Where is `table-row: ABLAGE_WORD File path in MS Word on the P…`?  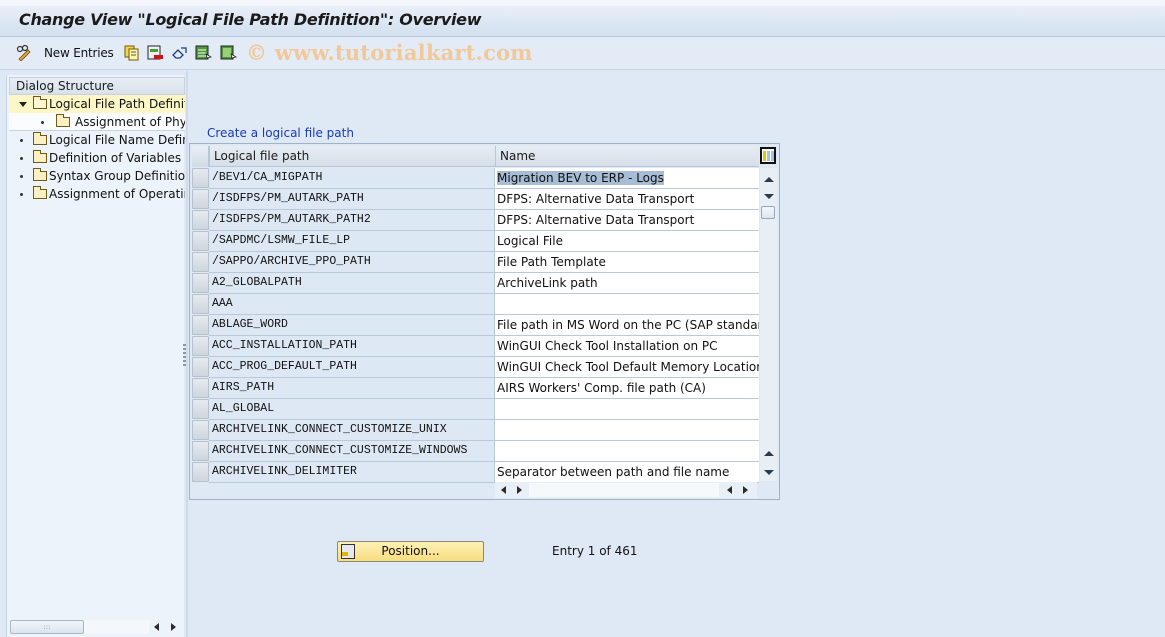
table-row: ABLAGE_WORD File path in MS Word on the P… is located at coordinates (475, 325).